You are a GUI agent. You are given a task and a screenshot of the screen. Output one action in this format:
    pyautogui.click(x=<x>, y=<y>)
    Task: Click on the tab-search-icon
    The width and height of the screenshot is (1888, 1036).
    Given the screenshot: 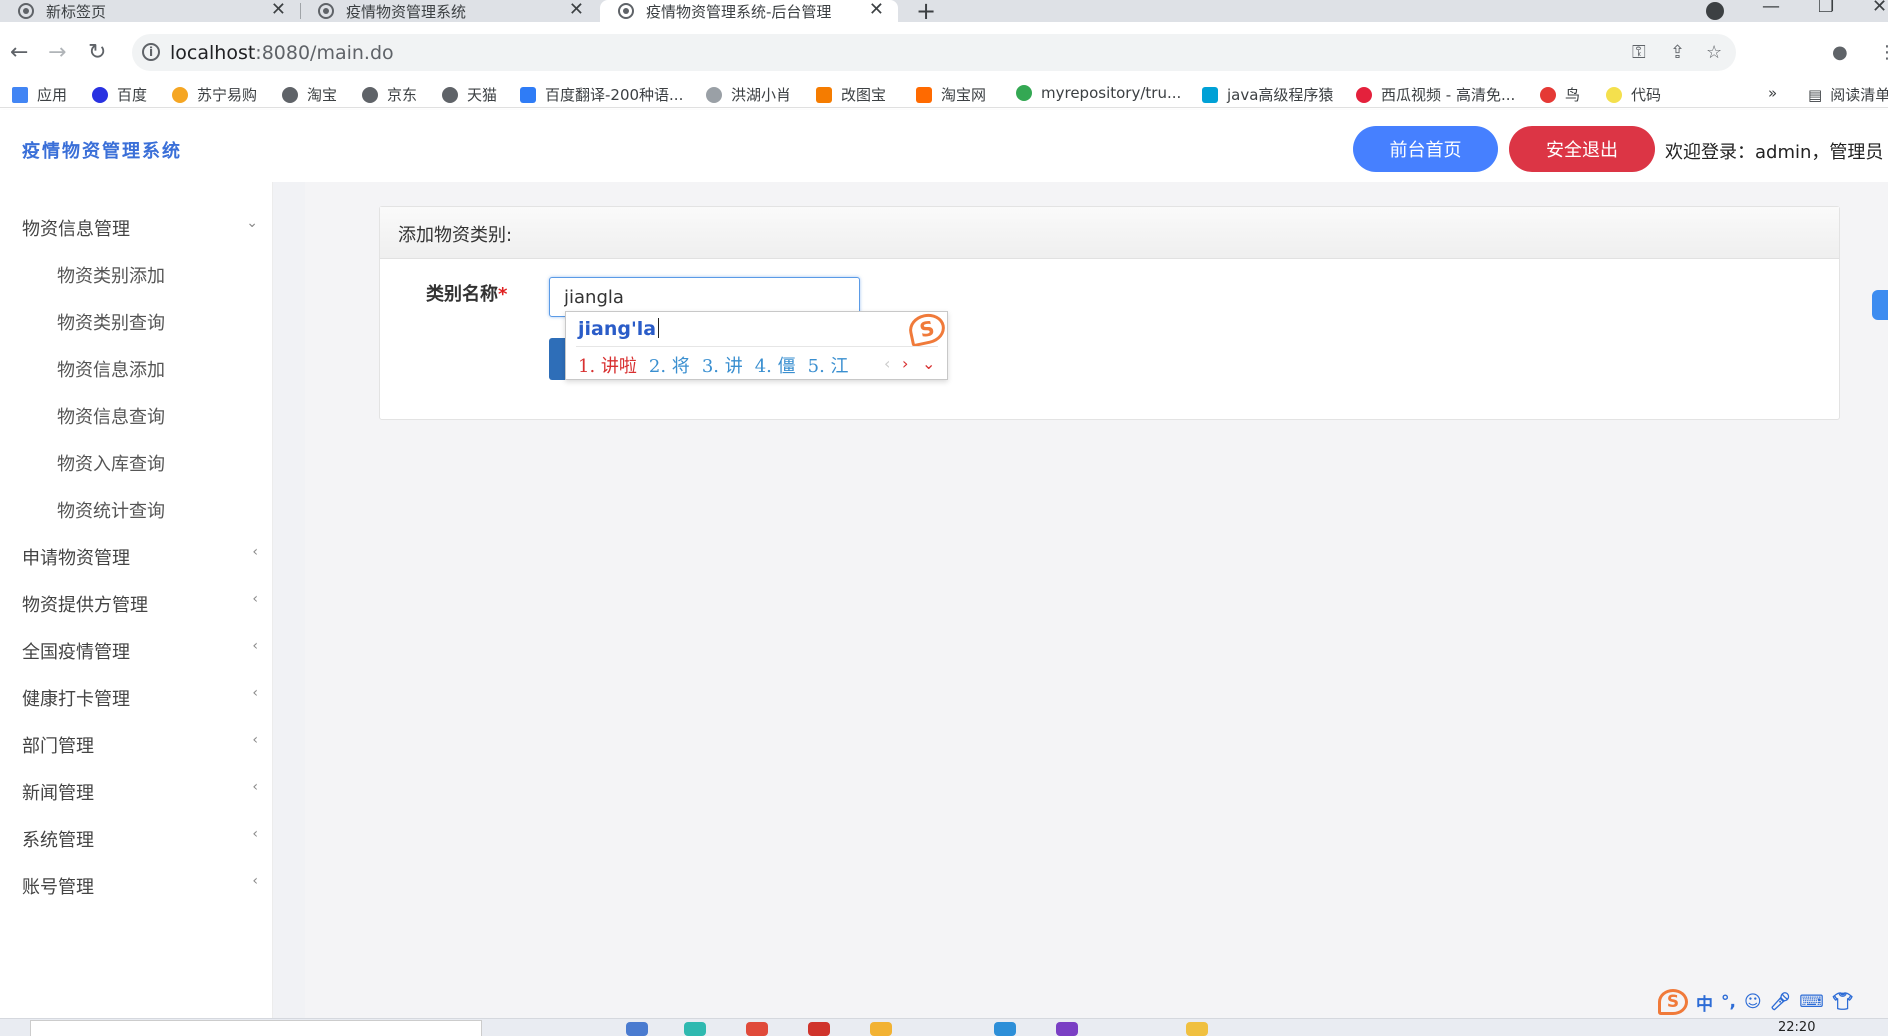 What is the action you would take?
    pyautogui.click(x=1715, y=11)
    